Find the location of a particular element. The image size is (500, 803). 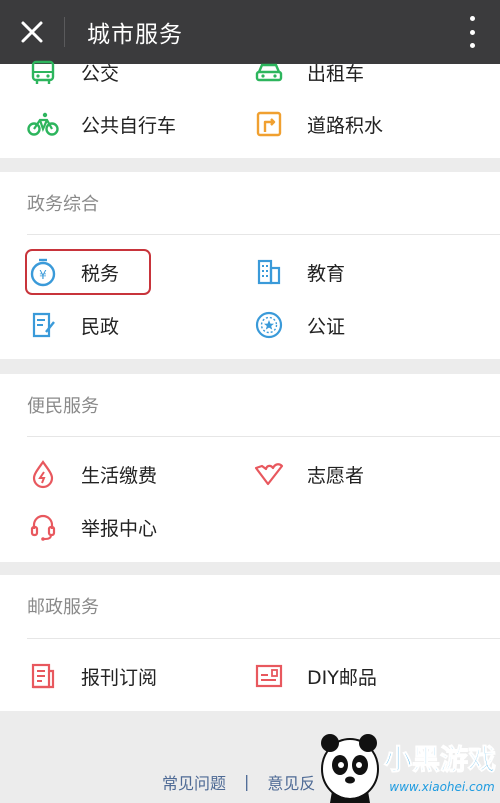

road-sign-icon is located at coordinates (269, 124).